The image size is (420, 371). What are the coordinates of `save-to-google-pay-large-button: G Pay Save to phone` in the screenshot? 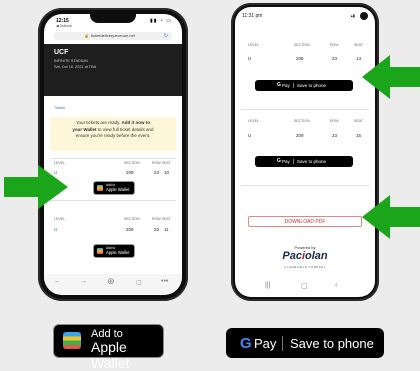 It's located at (305, 343).